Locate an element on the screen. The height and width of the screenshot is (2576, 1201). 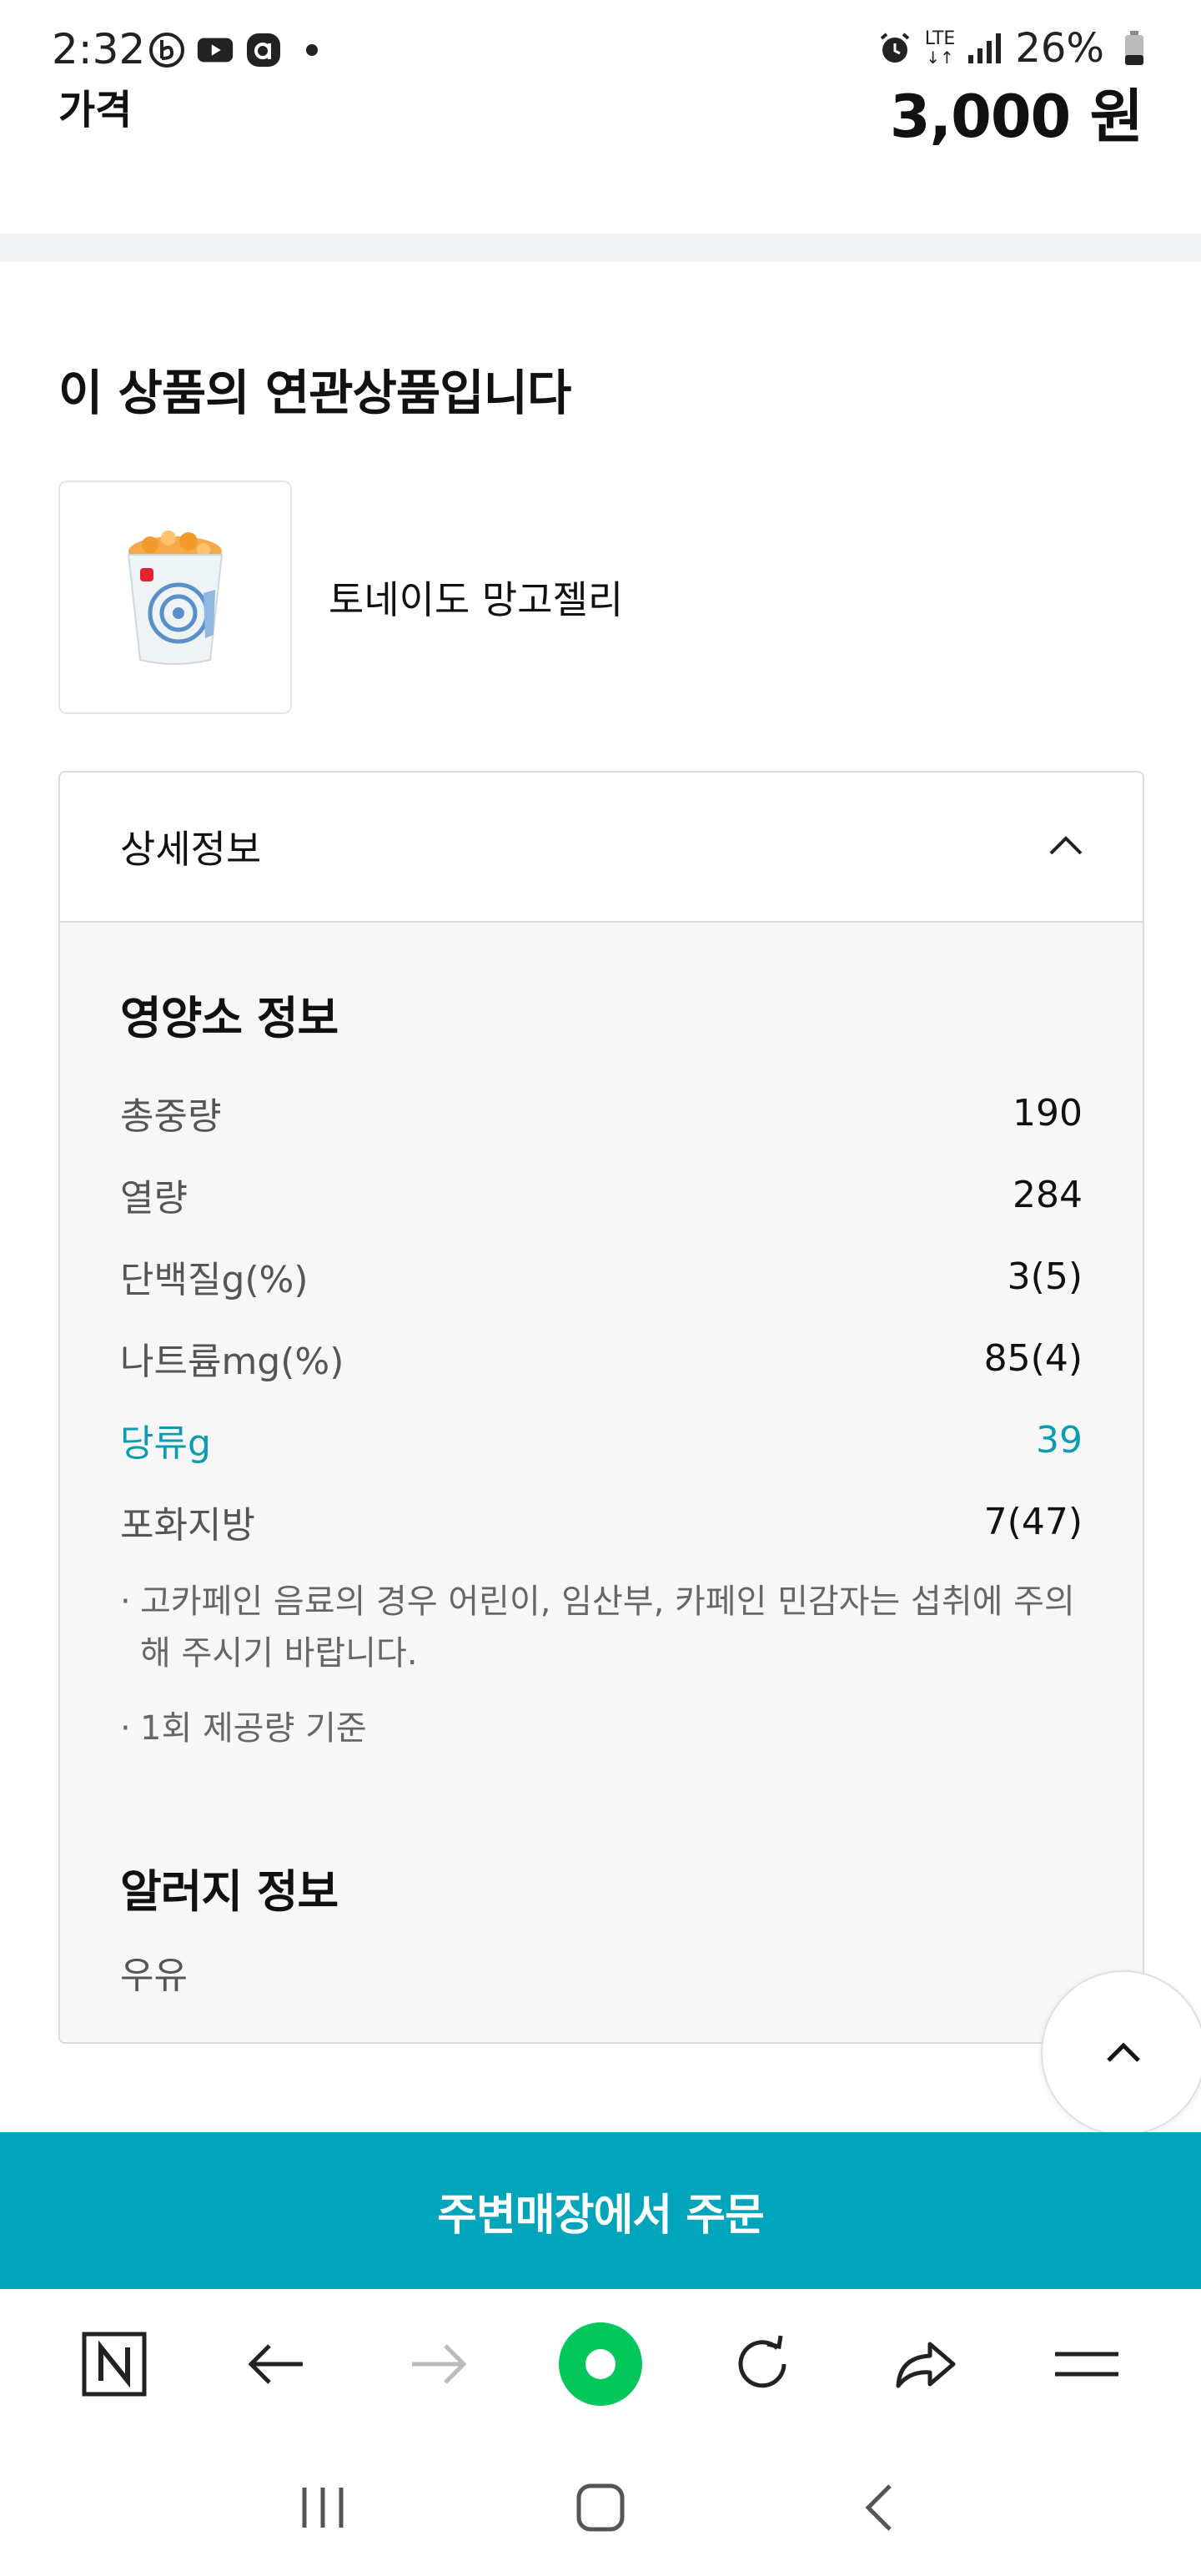
nutrition-key: 당류g is located at coordinates (166, 1443).